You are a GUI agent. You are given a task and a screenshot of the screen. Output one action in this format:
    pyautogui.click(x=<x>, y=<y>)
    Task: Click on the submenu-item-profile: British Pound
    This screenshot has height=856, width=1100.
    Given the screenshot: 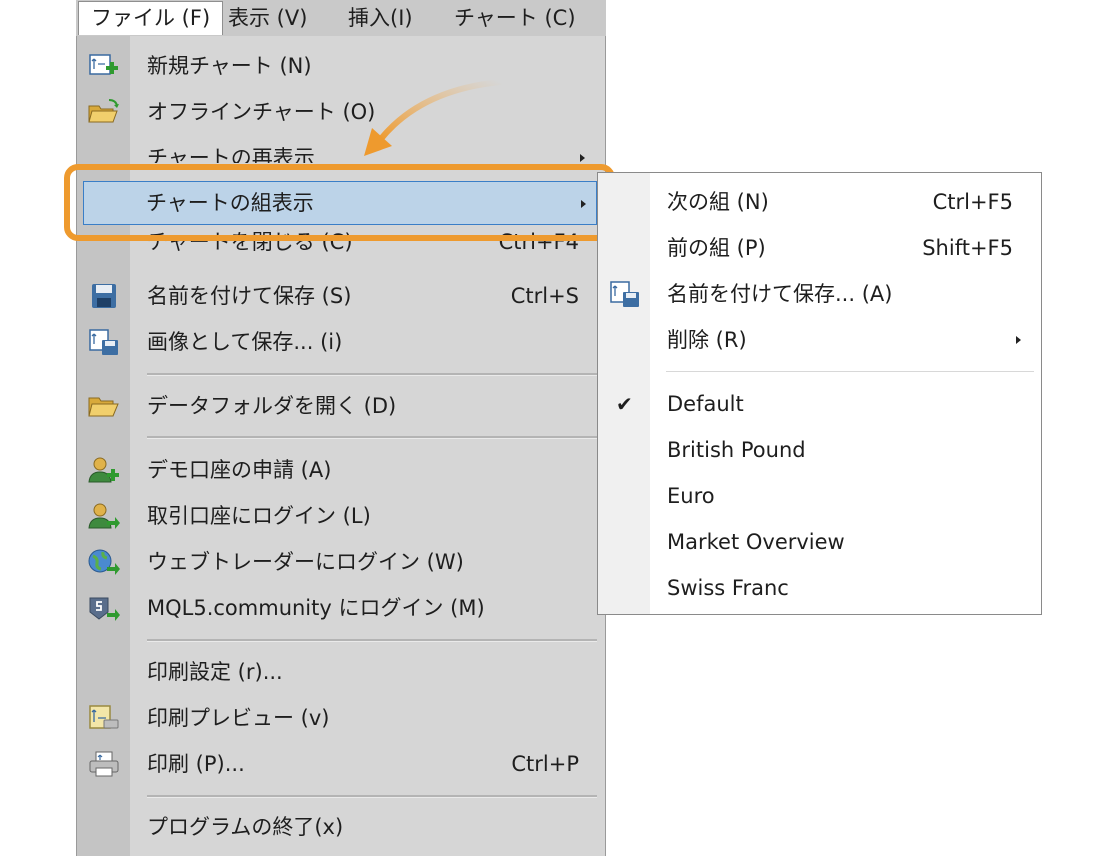 What is the action you would take?
    pyautogui.click(x=819, y=450)
    